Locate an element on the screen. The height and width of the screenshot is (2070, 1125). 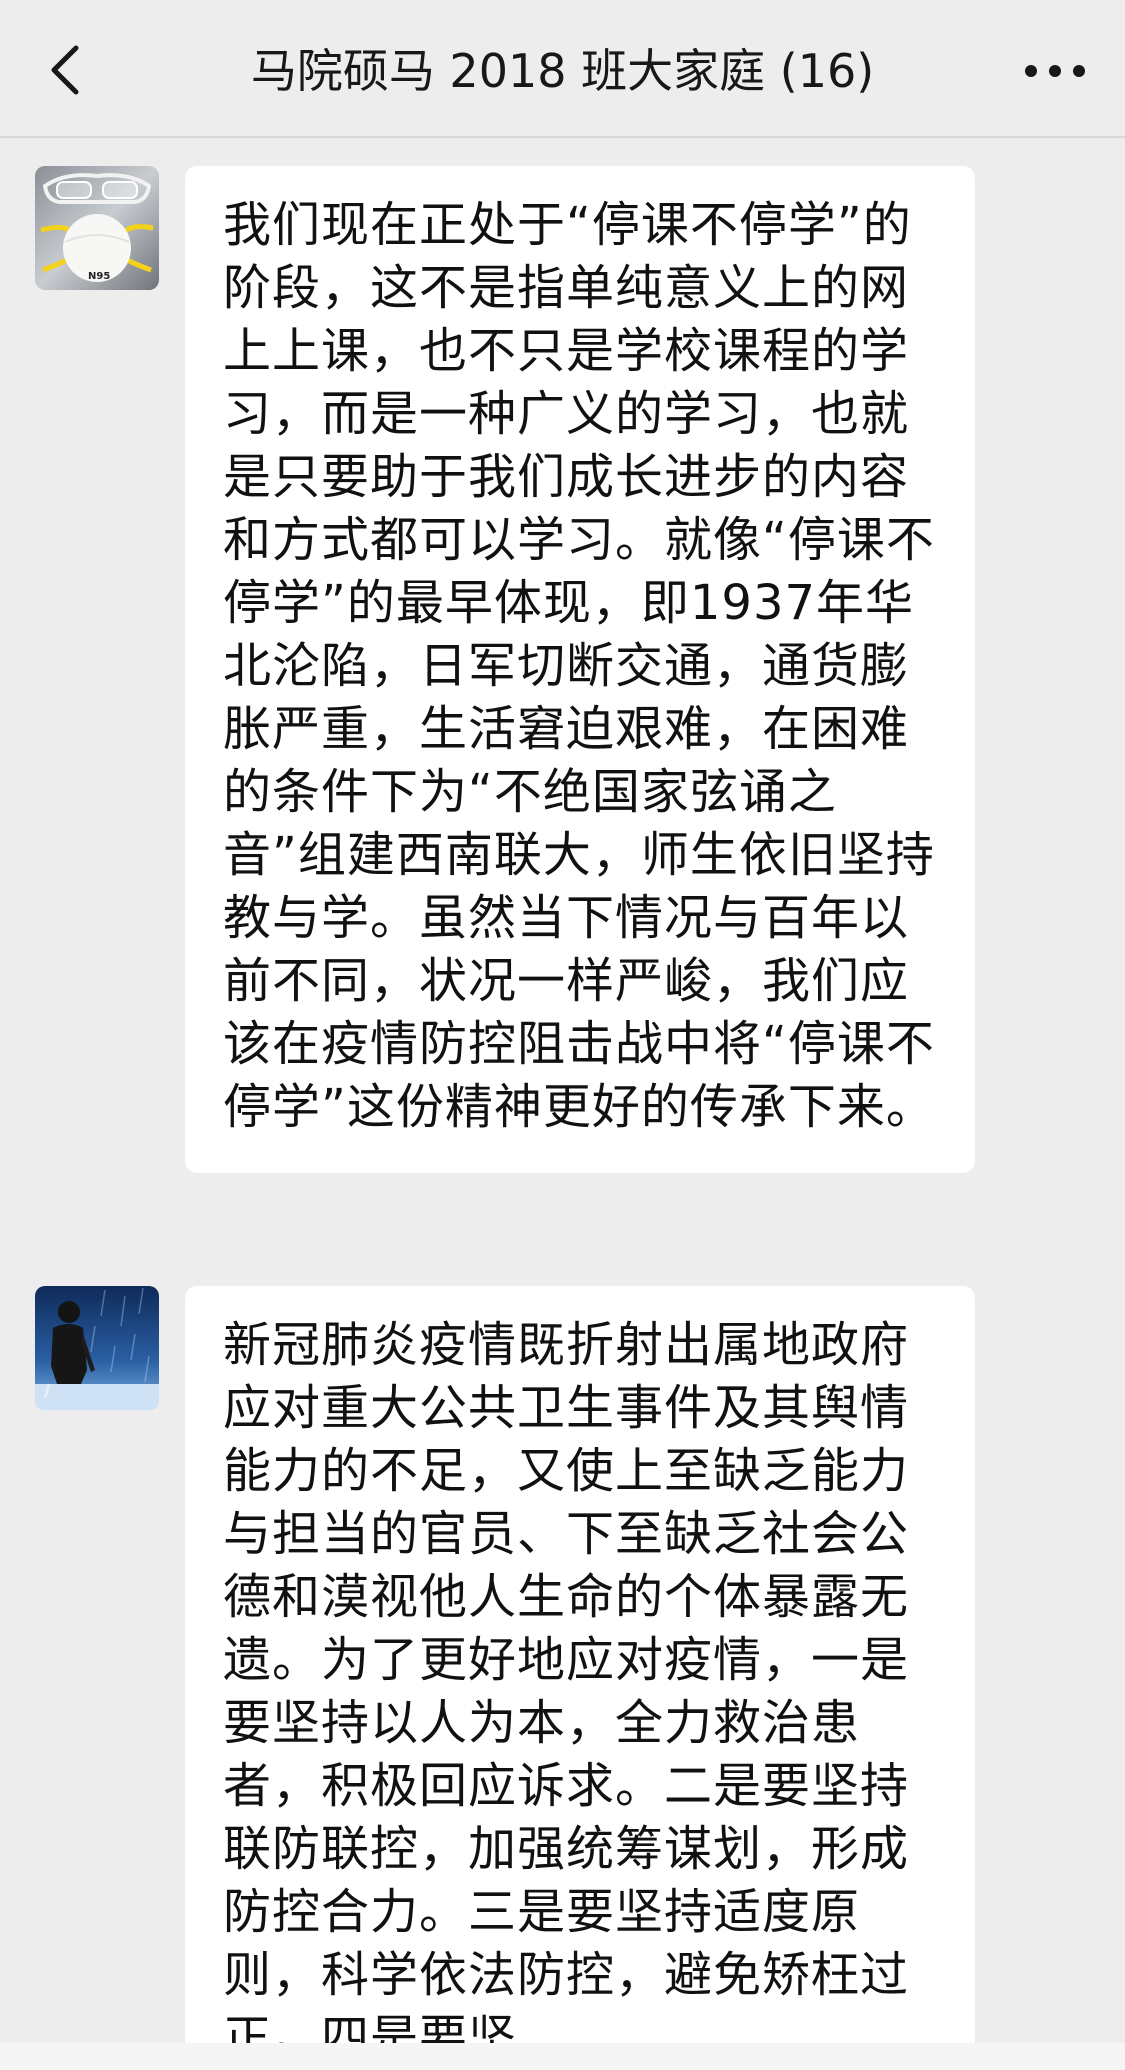
chat-title: 马院硕马 2018 班大家庭 (16) is located at coordinates (562, 71).